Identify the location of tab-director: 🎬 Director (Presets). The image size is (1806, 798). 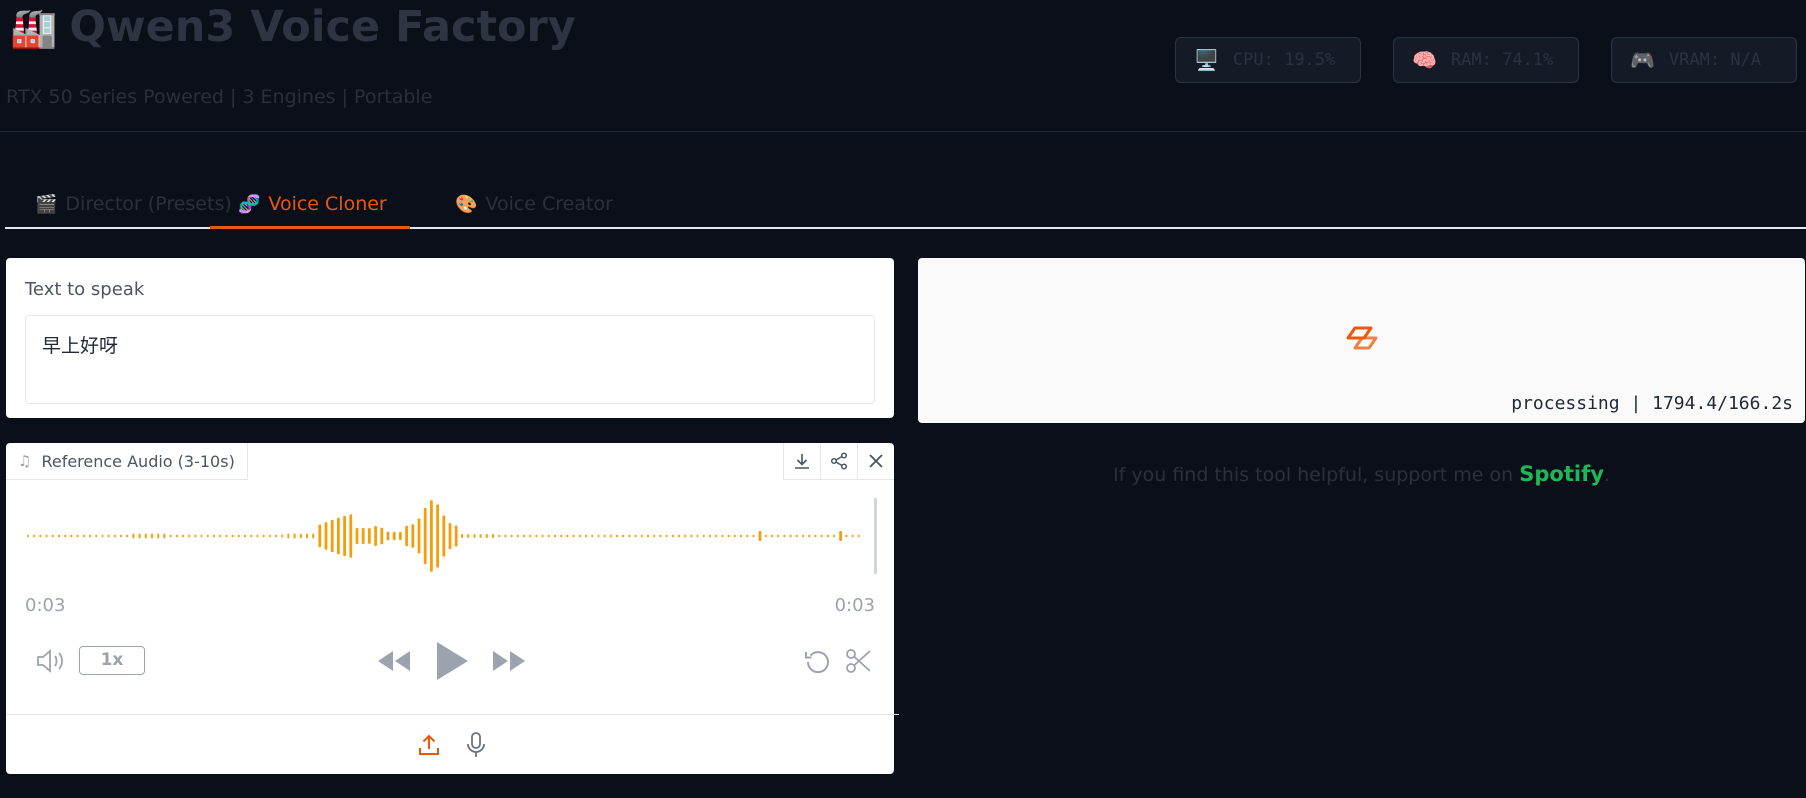
(133, 204).